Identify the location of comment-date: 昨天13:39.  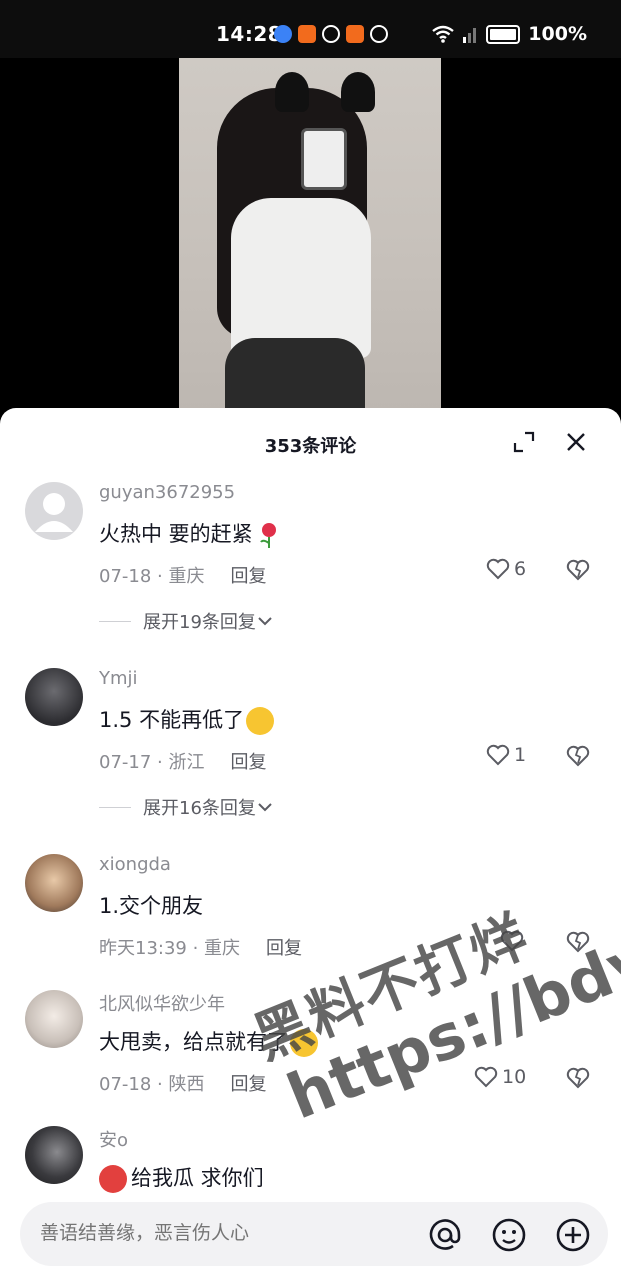
(143, 948).